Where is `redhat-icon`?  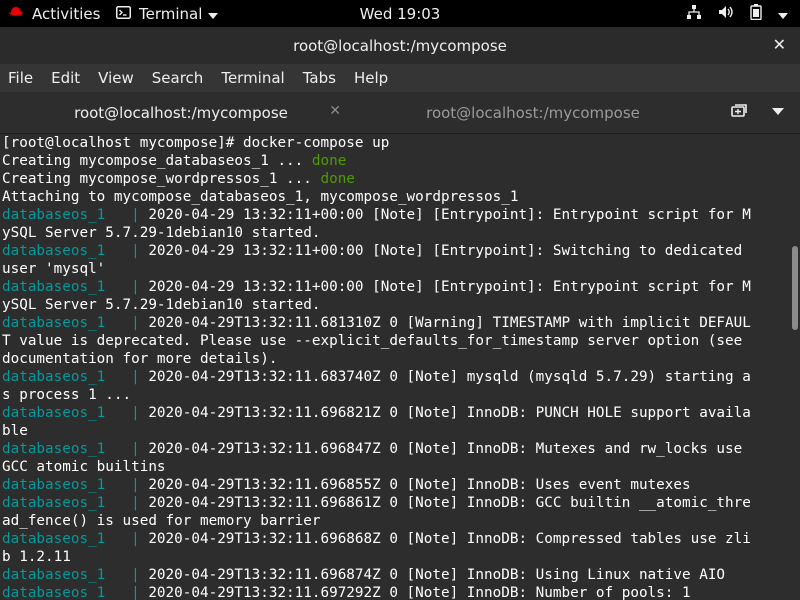
redhat-icon is located at coordinates (16, 14).